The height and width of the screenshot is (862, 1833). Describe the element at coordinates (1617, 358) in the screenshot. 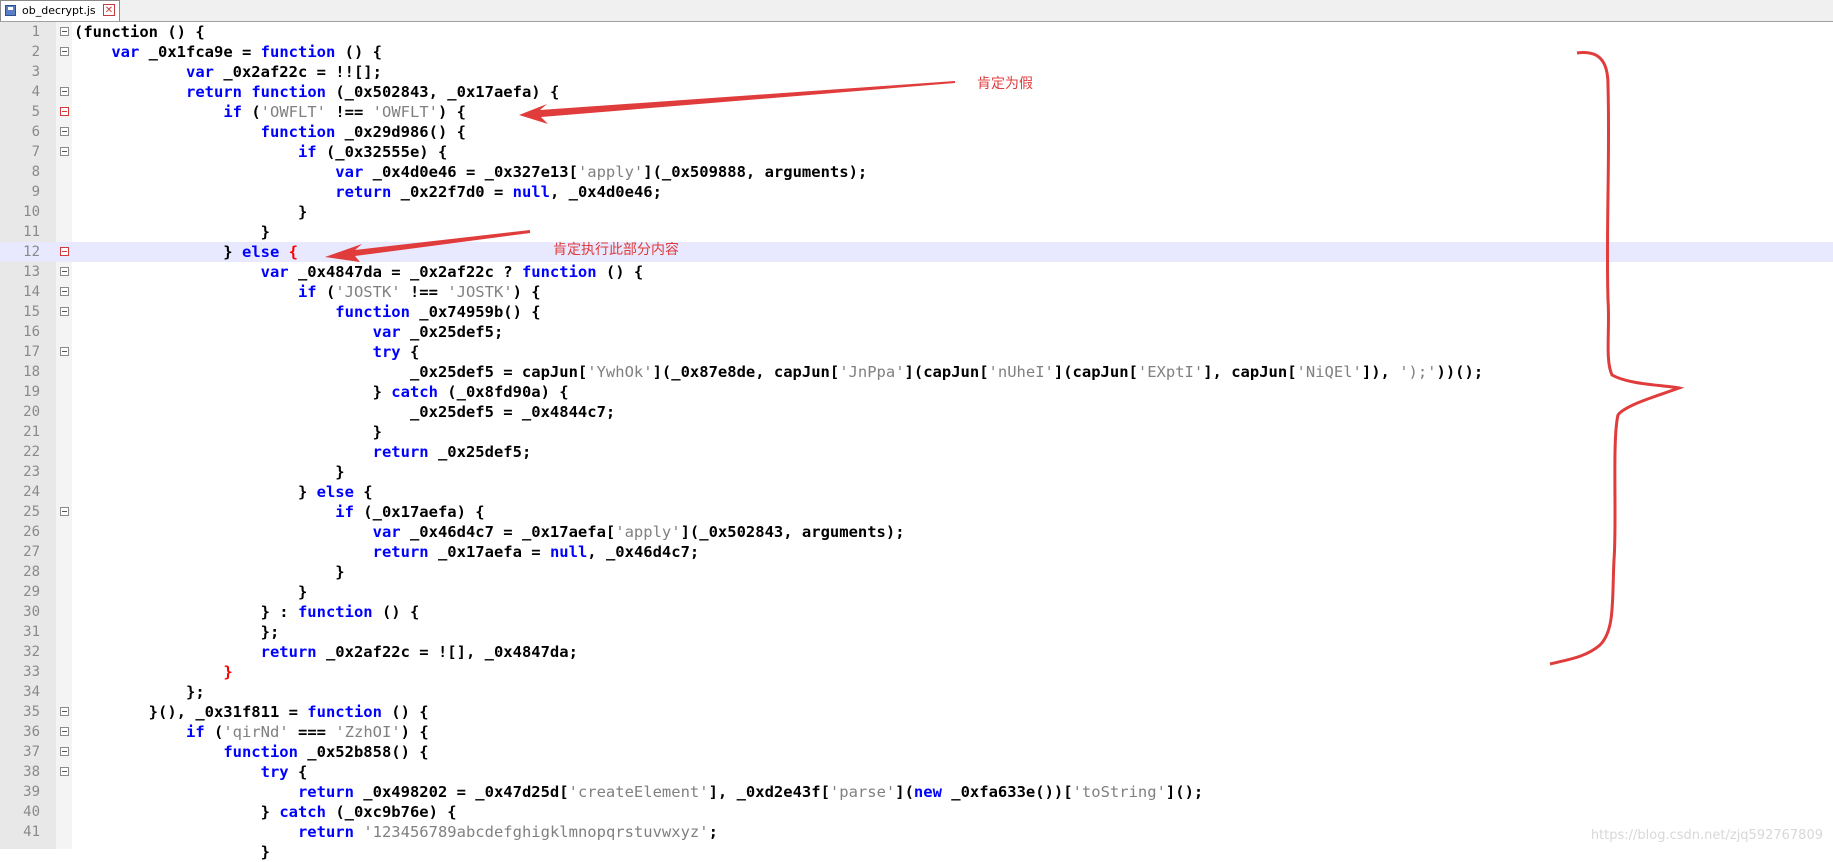

I see `annotation-brace` at that location.